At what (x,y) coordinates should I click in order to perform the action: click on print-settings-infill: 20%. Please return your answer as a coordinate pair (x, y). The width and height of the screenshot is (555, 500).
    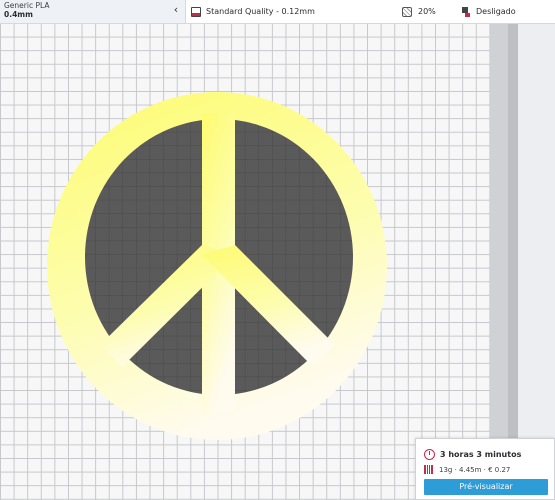
    Looking at the image, I should click on (419, 11).